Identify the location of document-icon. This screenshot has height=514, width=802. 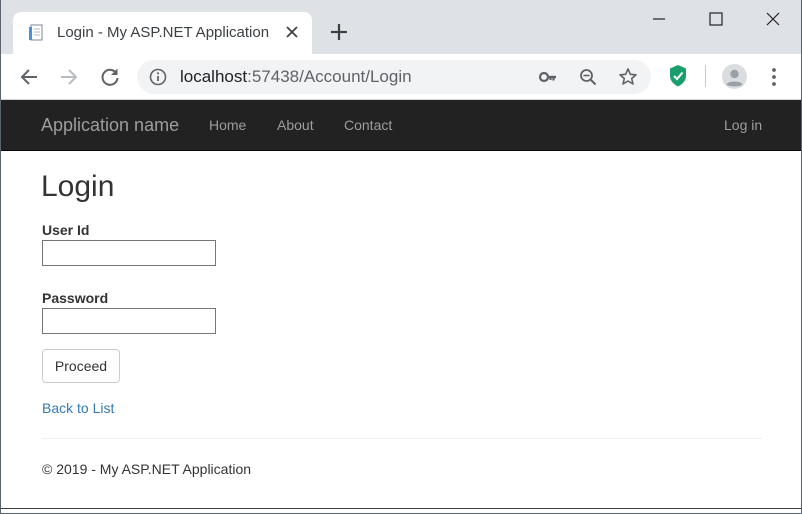
(36, 32).